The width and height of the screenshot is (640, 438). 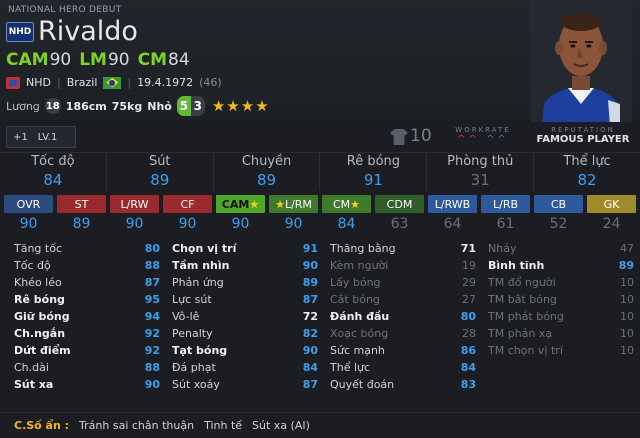 What do you see at coordinates (399, 137) in the screenshot?
I see `shirt-icon` at bounding box center [399, 137].